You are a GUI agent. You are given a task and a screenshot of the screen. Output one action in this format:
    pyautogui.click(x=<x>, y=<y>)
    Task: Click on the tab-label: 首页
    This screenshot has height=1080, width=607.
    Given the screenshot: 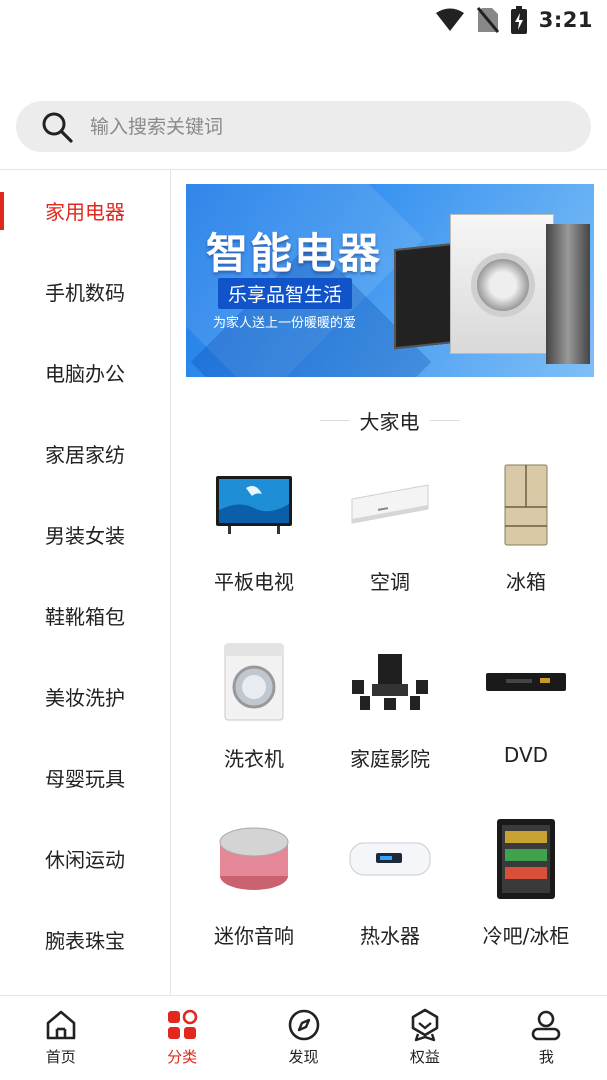 What is the action you would take?
    pyautogui.click(x=60, y=1057)
    